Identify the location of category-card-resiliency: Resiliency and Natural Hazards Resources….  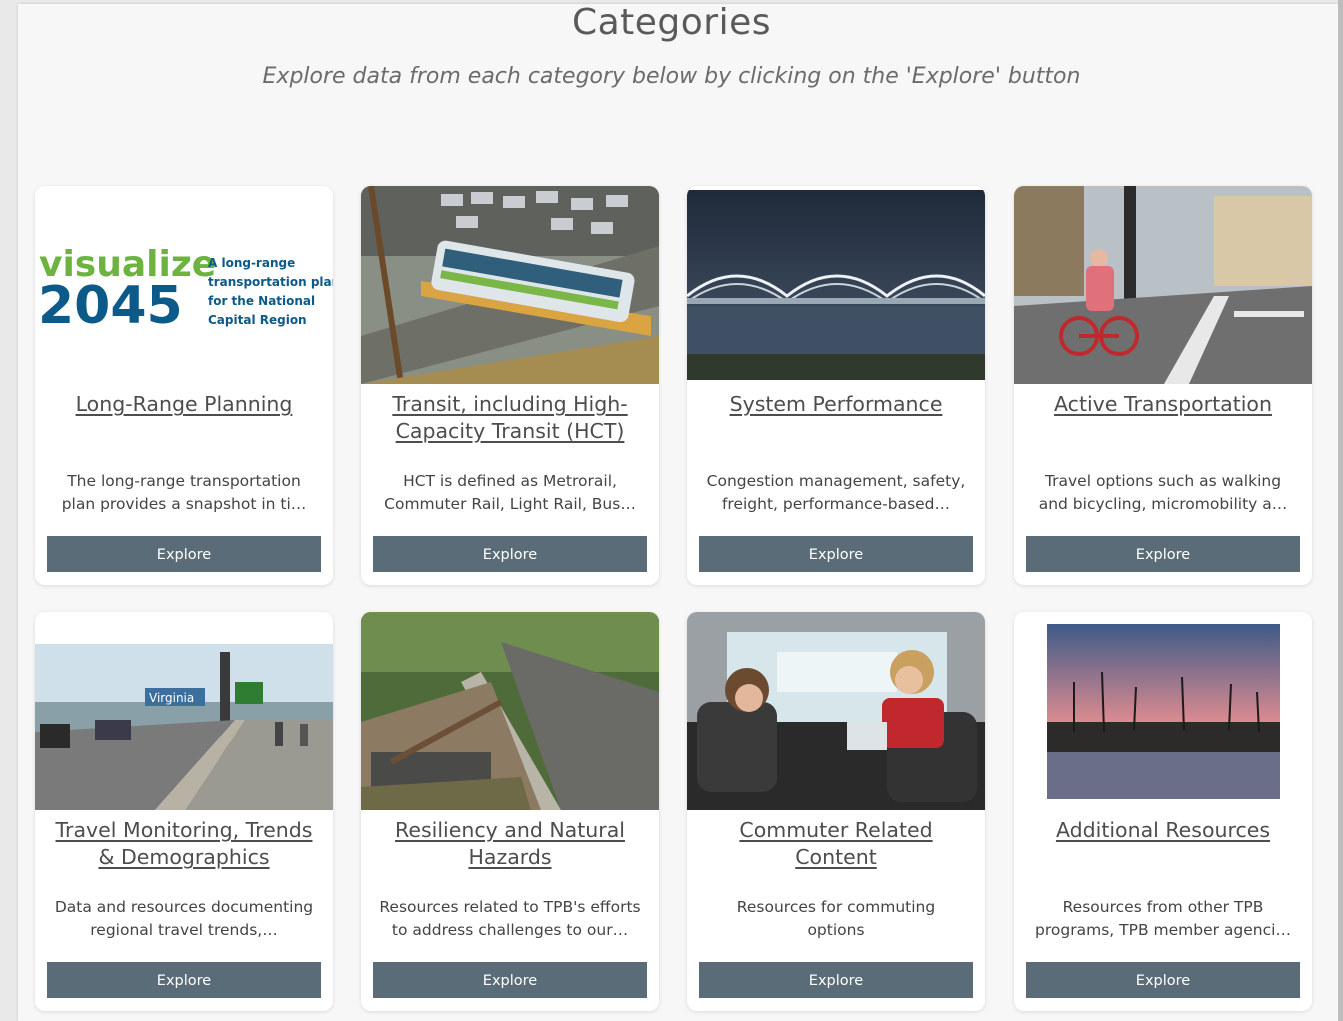
(510, 811).